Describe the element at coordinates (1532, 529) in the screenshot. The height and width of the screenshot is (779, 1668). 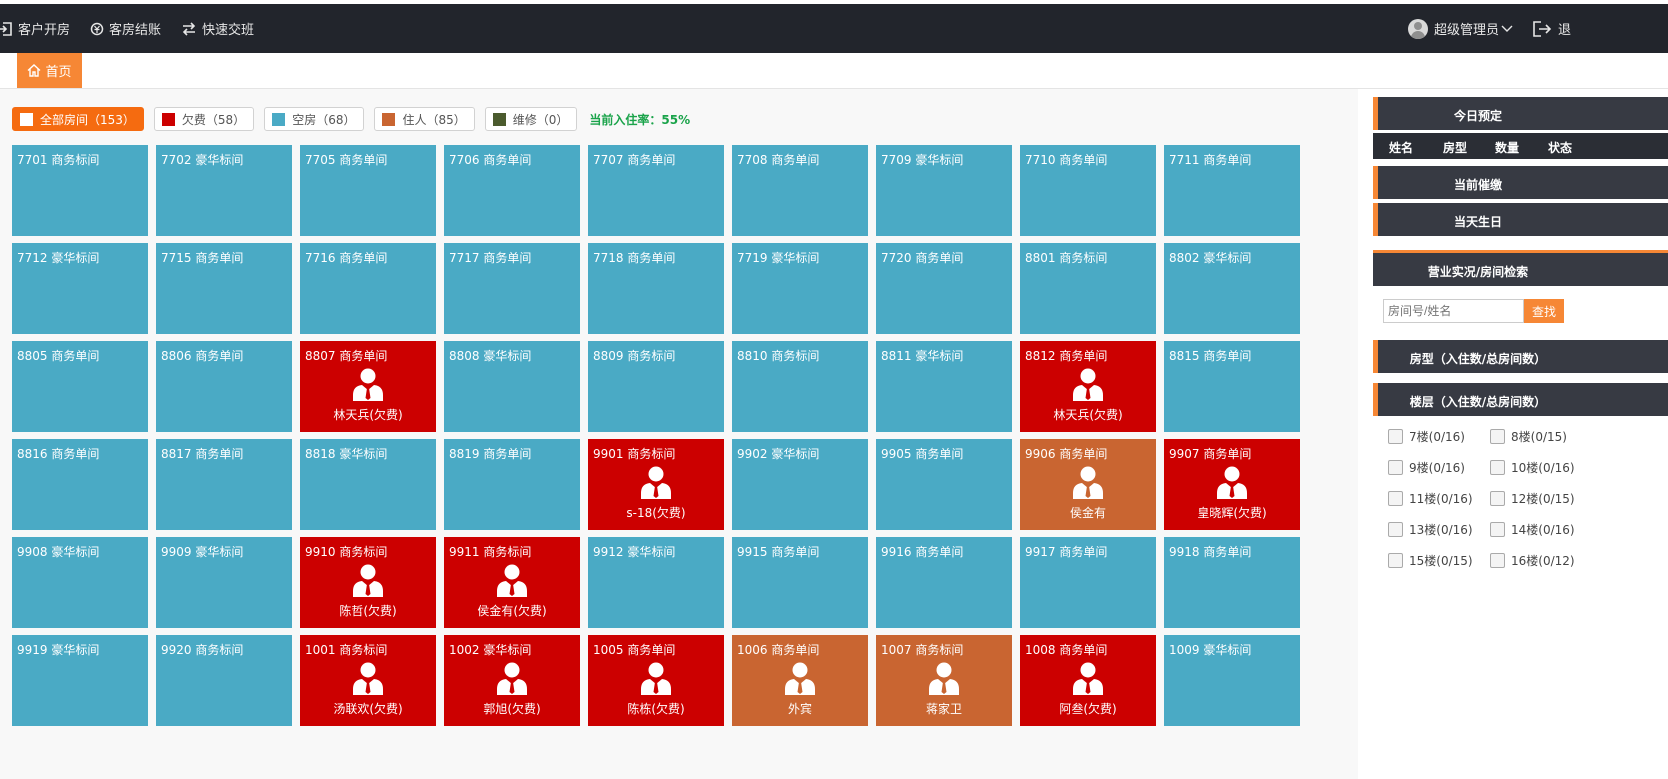
I see `floor-filter-item: 14楼(0/16)` at that location.